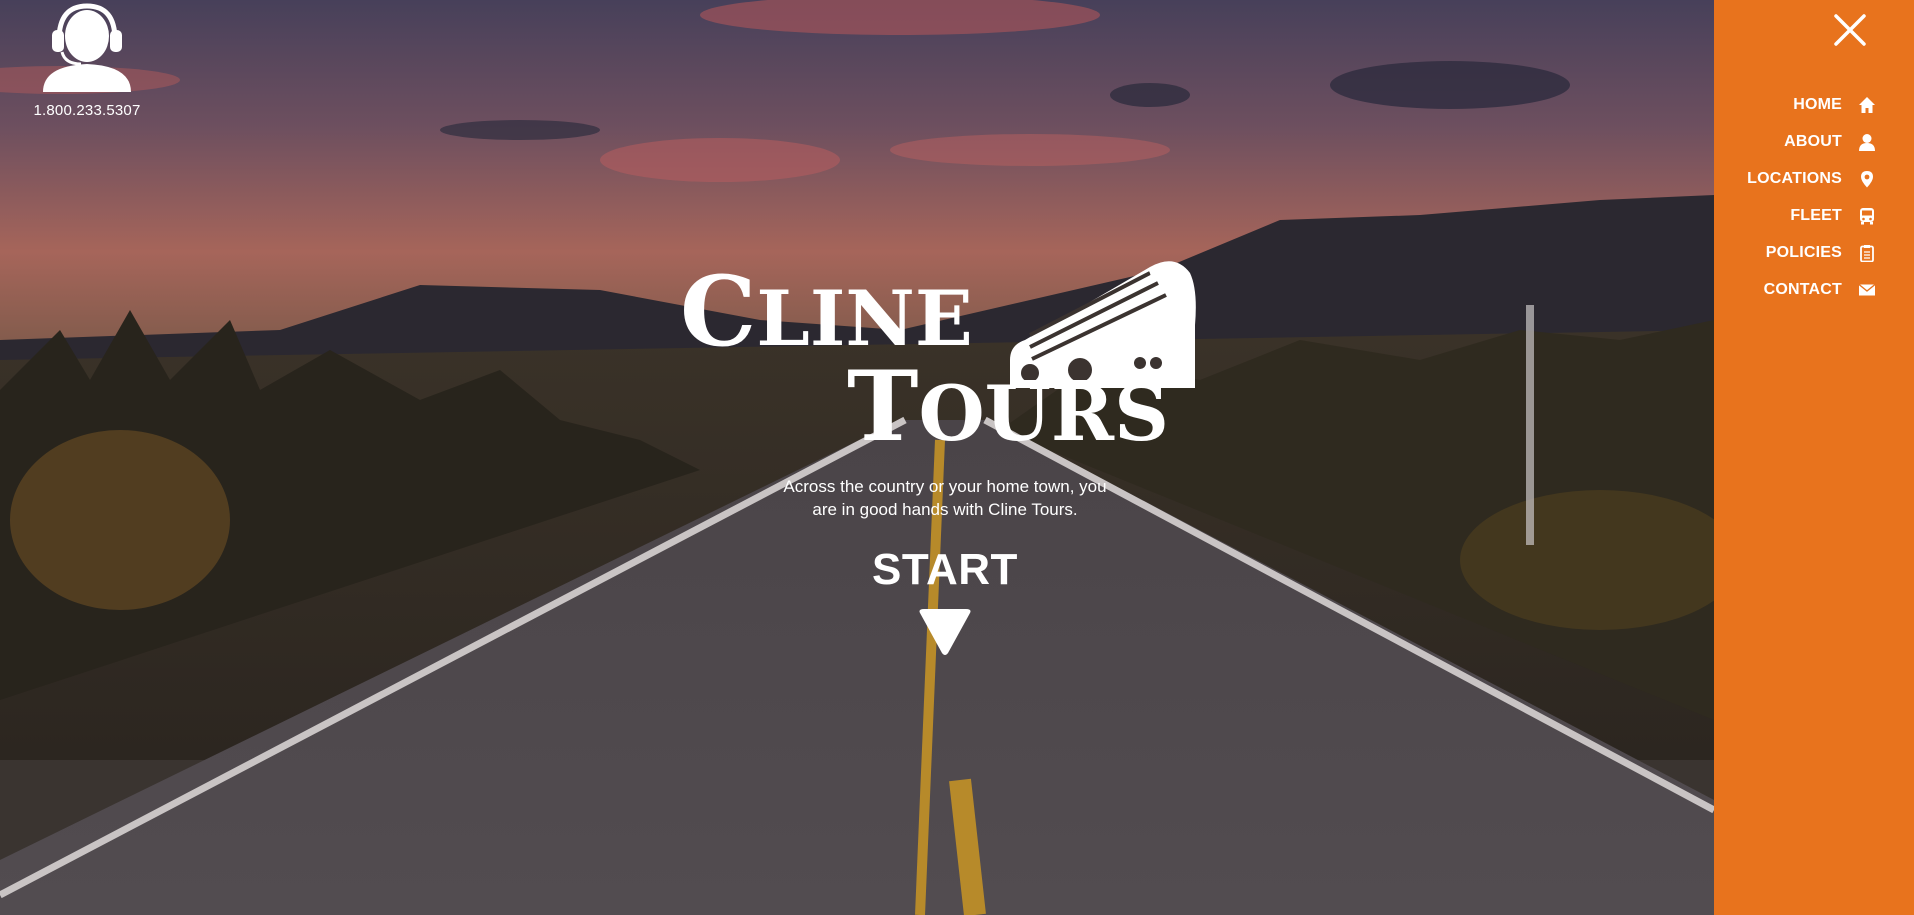  I want to click on nav-item-home: HOME, so click(1811, 104).